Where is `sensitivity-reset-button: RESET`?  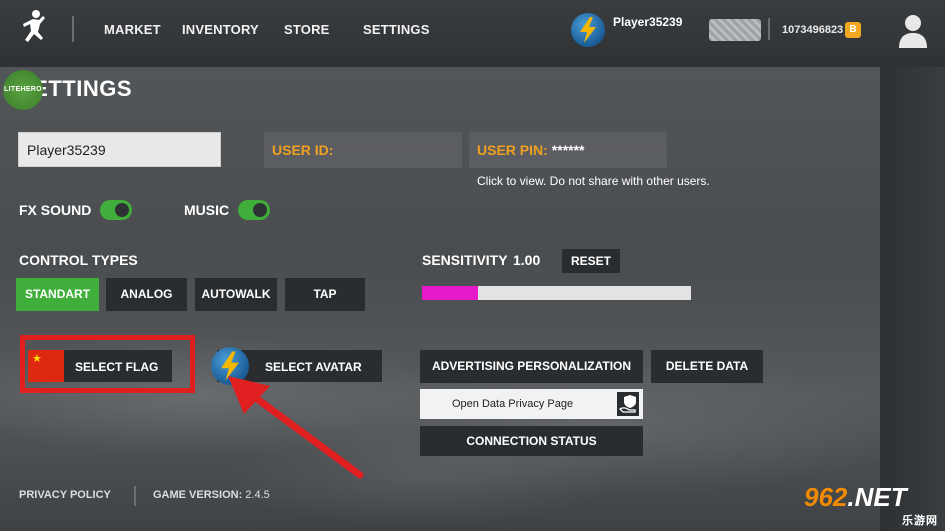 sensitivity-reset-button: RESET is located at coordinates (591, 261).